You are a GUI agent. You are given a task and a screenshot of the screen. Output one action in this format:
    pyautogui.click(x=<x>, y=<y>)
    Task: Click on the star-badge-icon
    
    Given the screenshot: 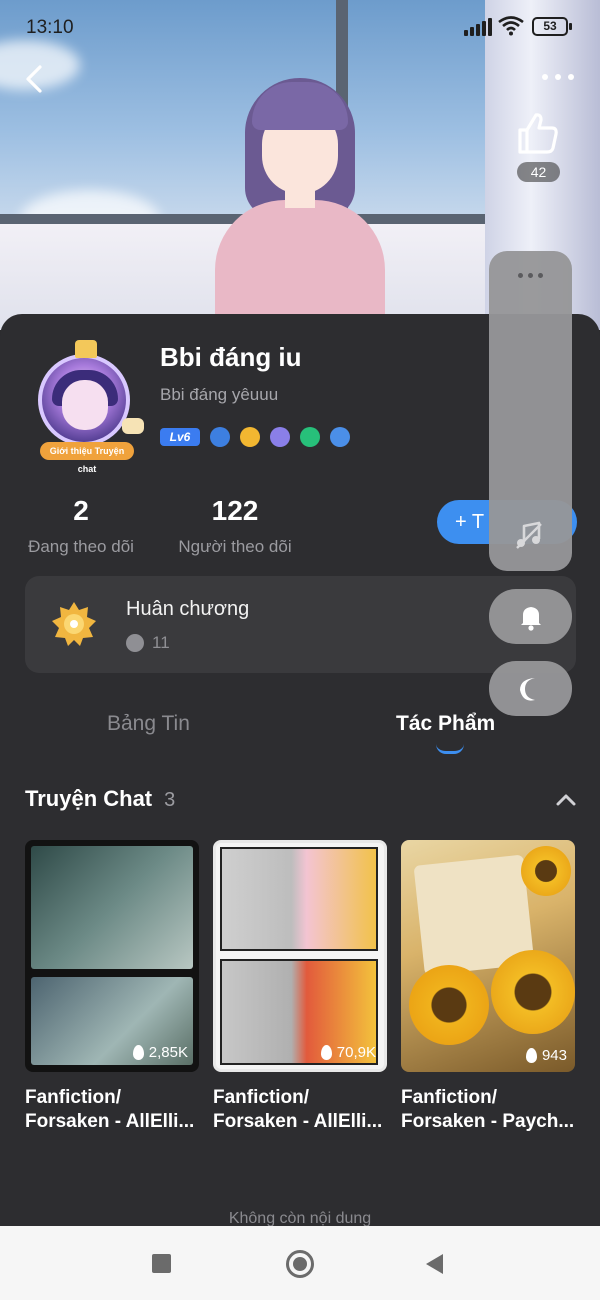 What is the action you would take?
    pyautogui.click(x=340, y=437)
    